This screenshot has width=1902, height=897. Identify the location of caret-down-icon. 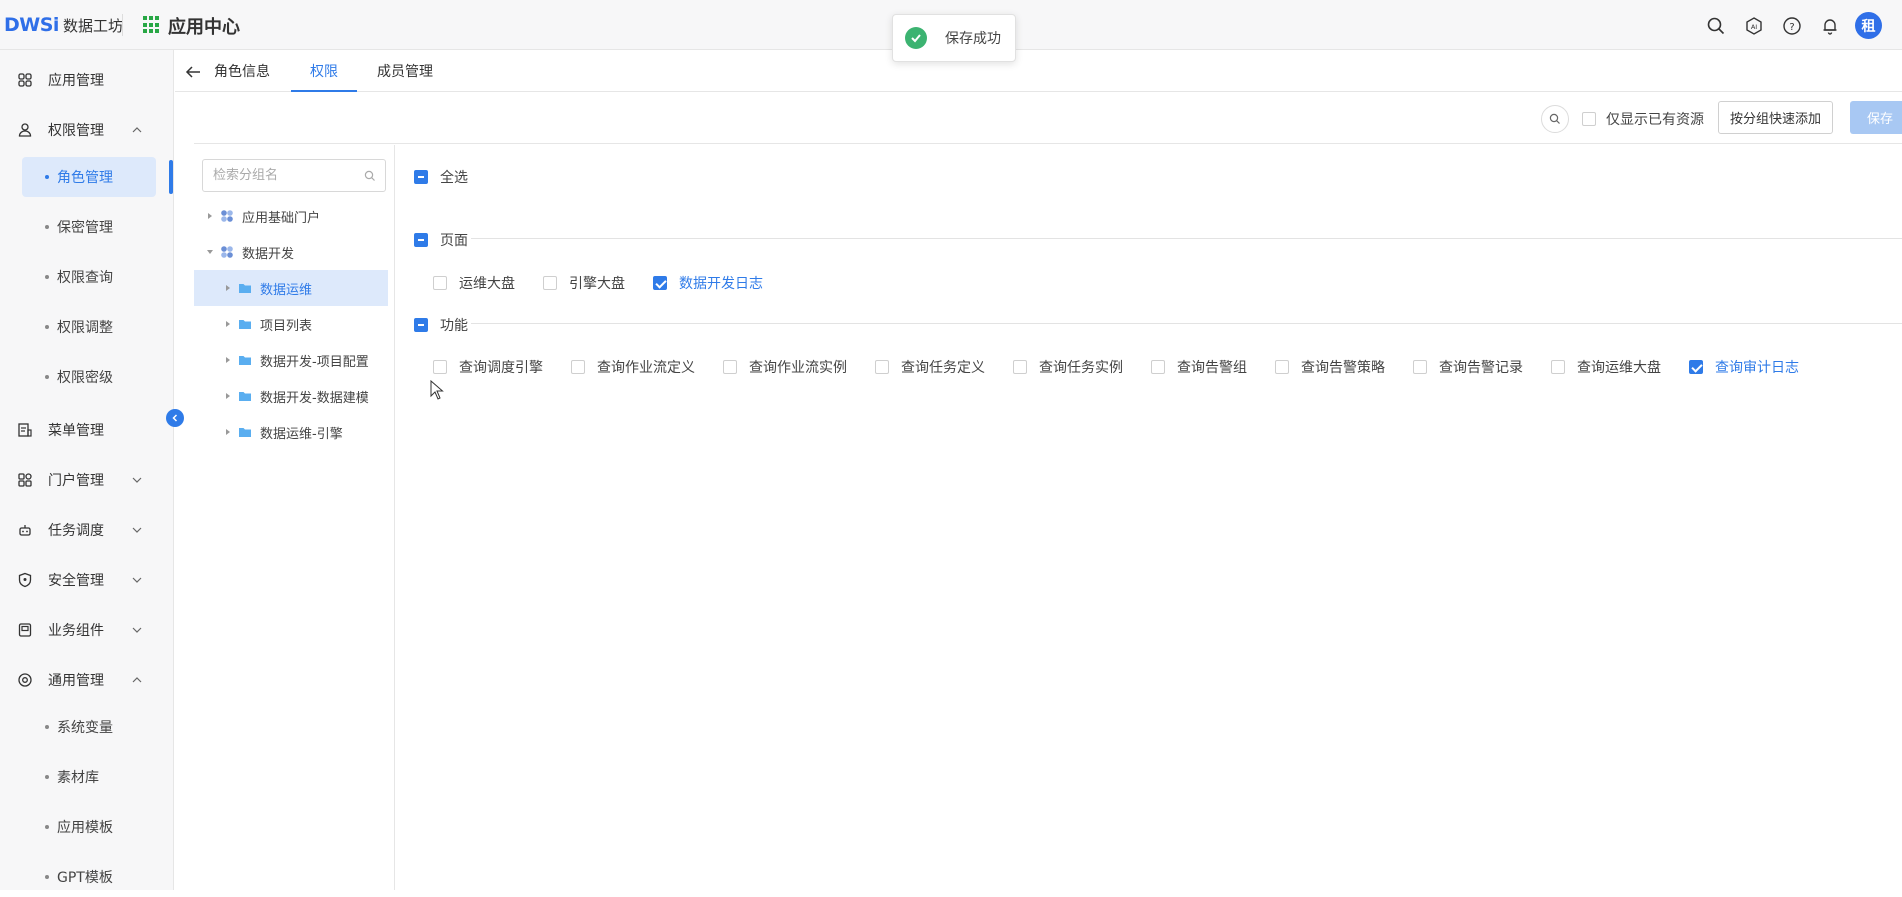
(210, 252).